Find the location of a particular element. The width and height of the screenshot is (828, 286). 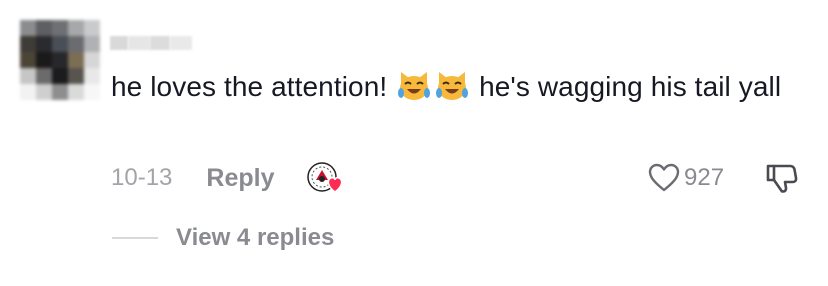

comment-text-part2: he's wagging his tail yall is located at coordinates (630, 86).